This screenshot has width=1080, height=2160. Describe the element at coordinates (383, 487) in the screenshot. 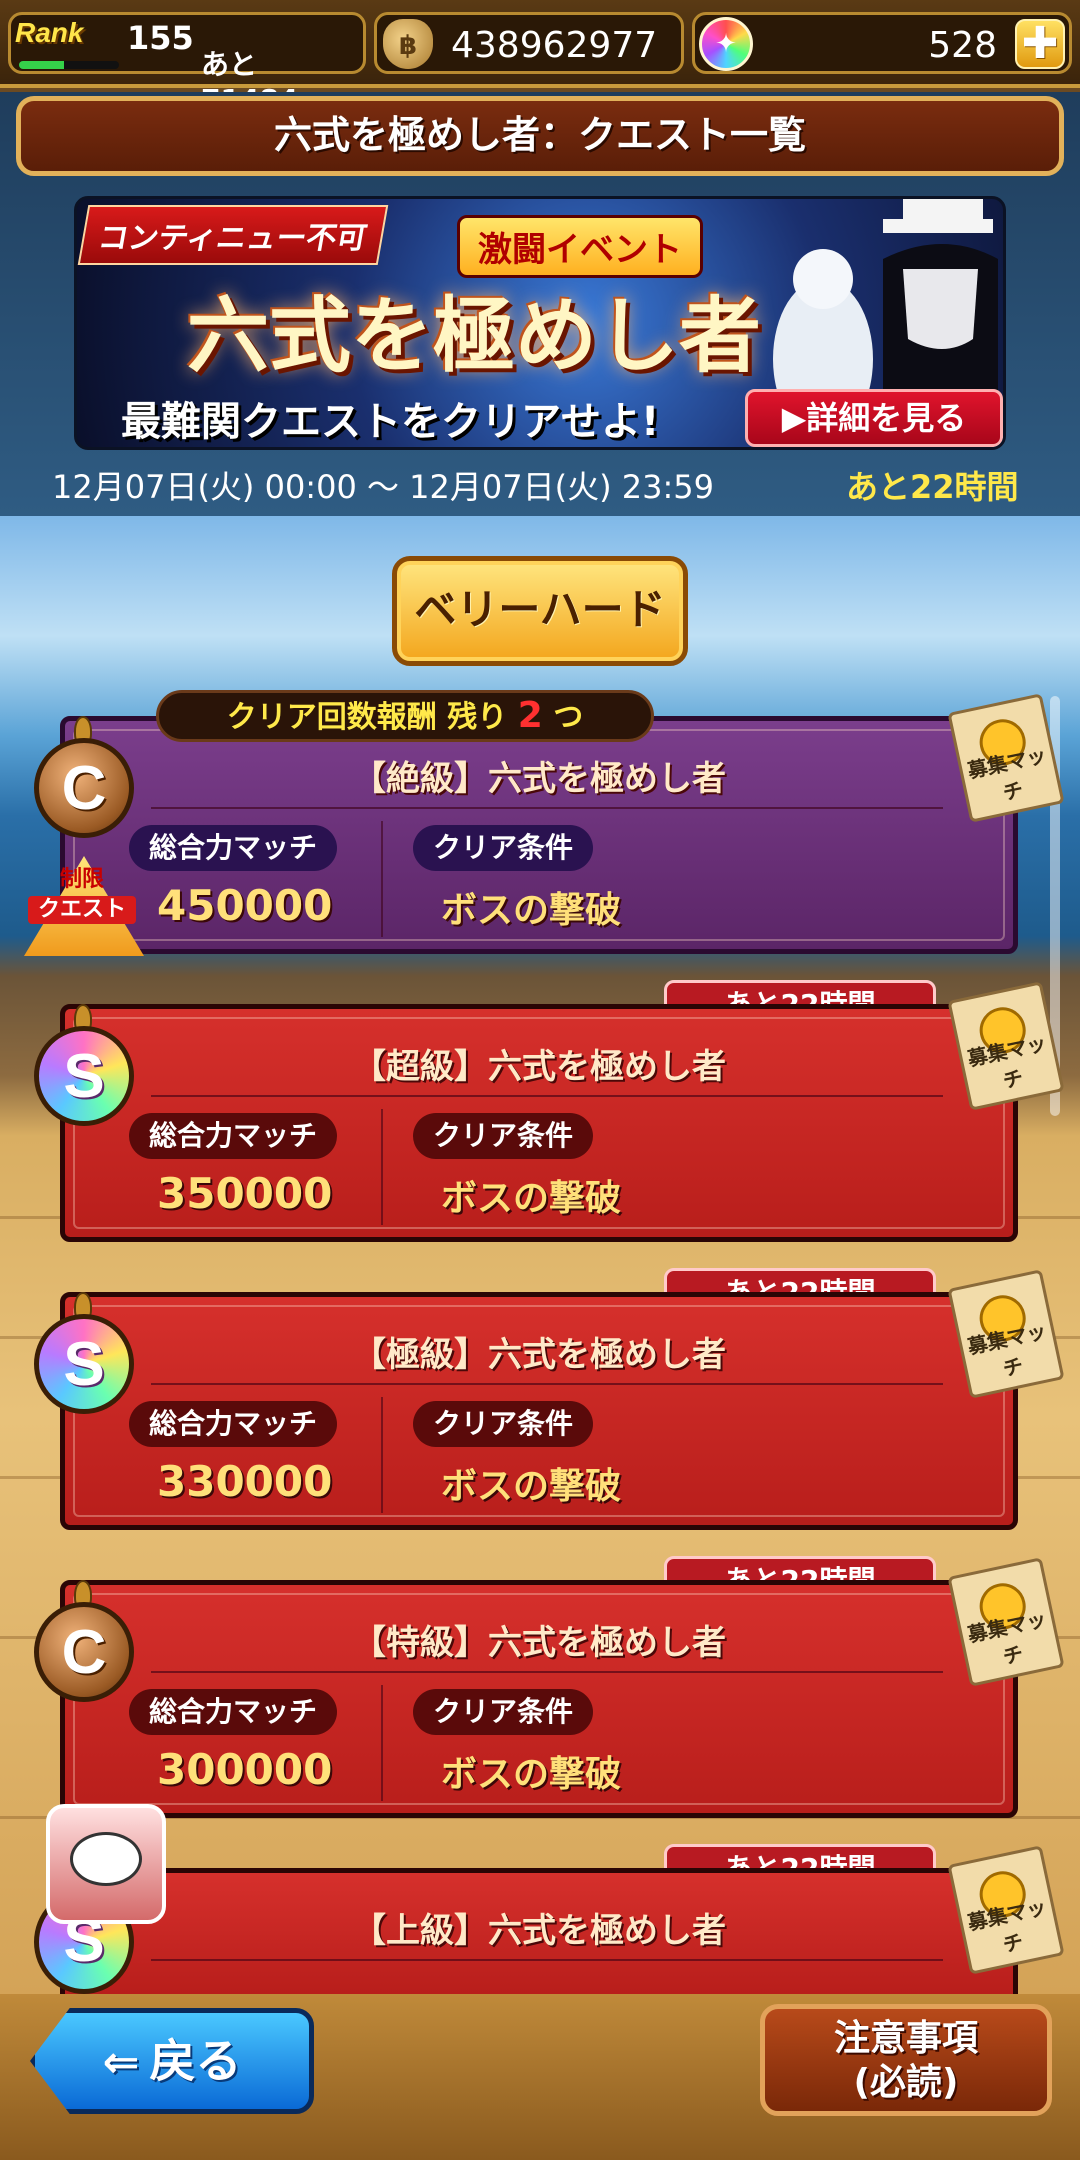

I see `event-period: 12月07日(火) 00:00 ～ 12月07日(火) 23:59` at that location.